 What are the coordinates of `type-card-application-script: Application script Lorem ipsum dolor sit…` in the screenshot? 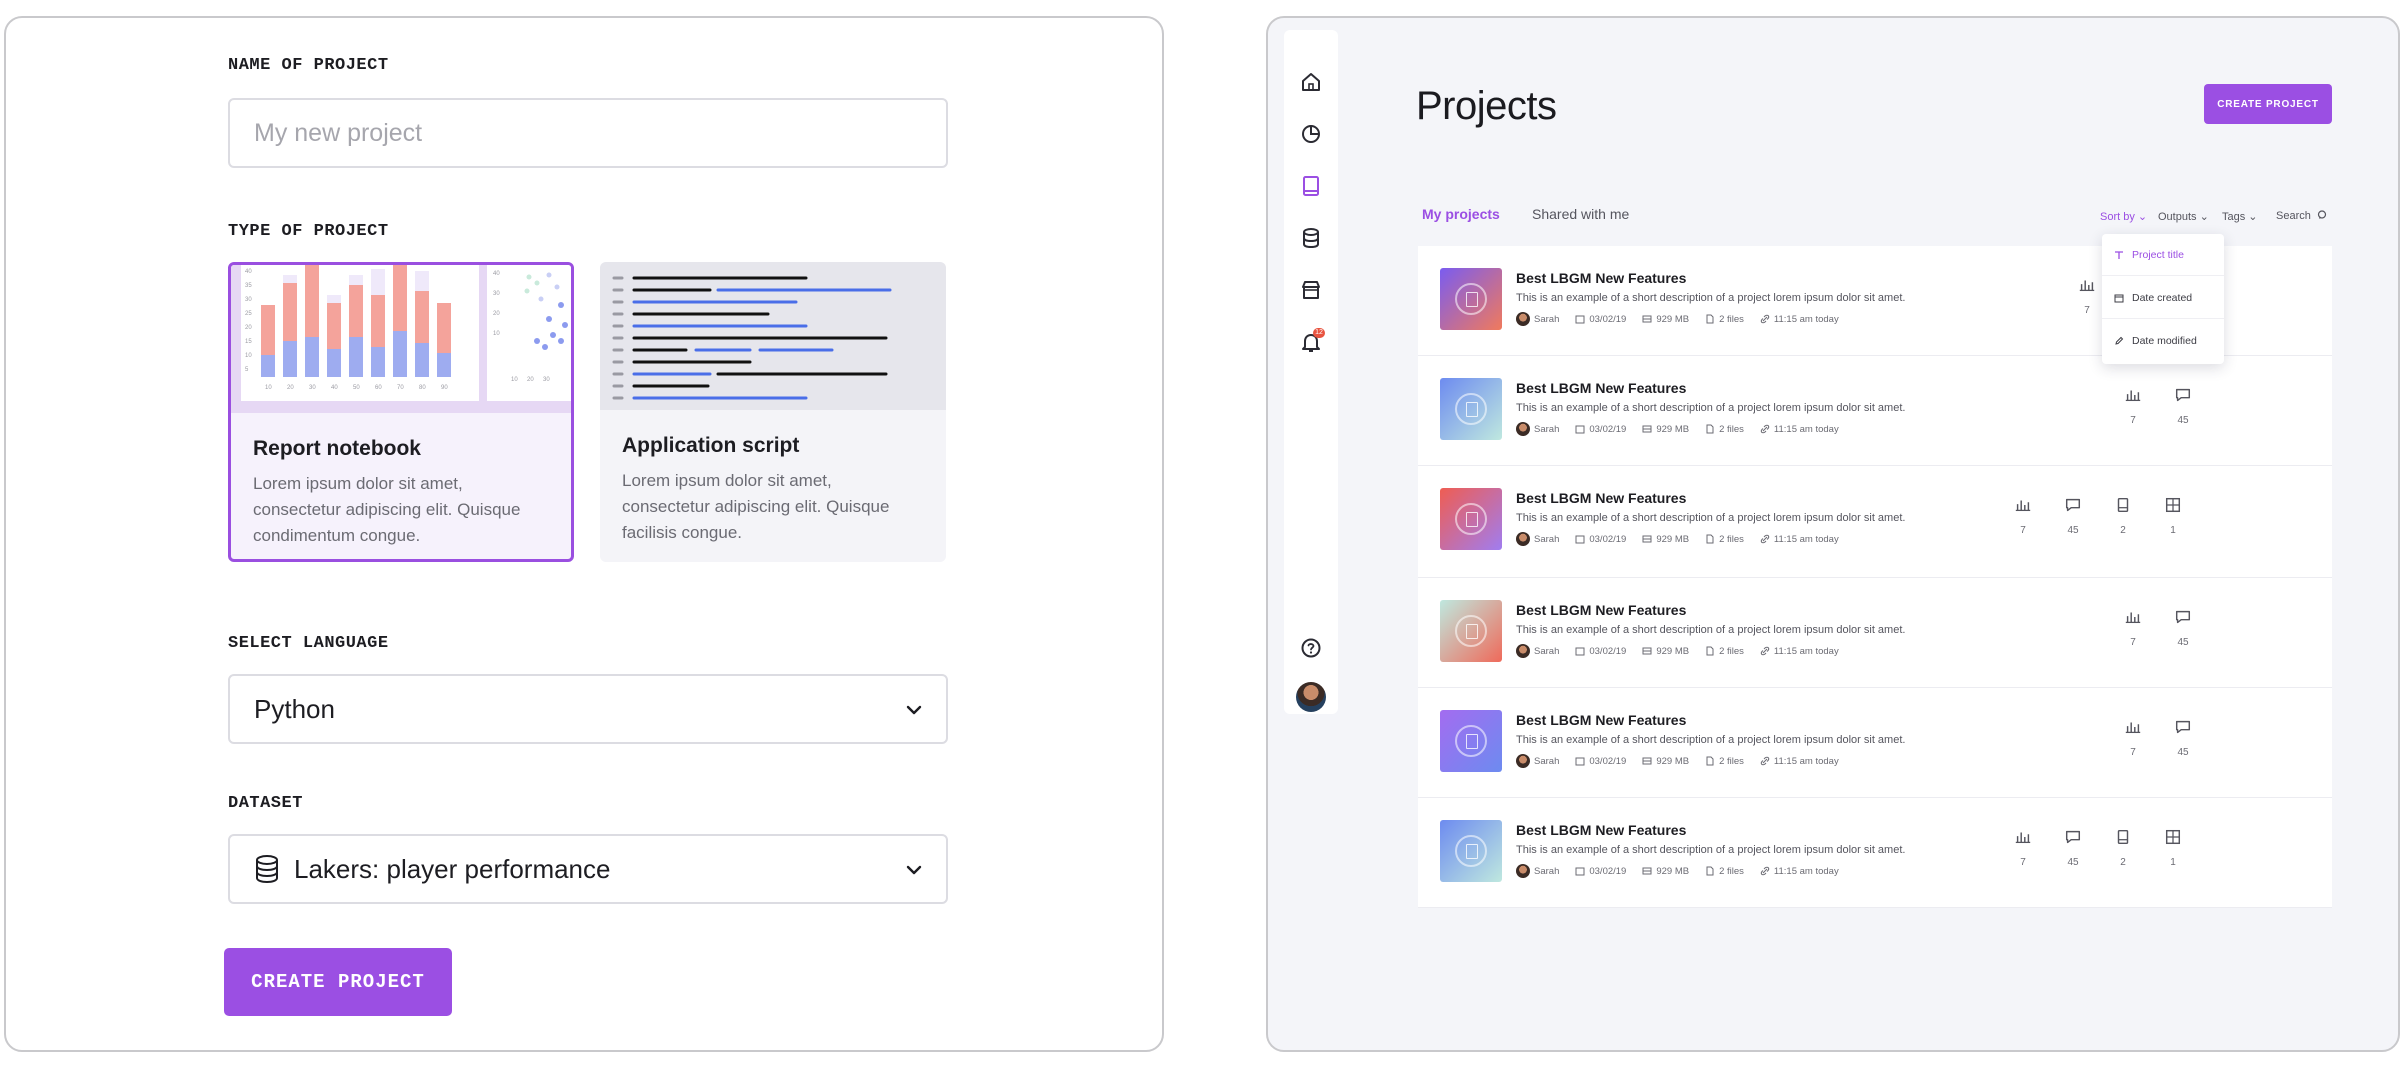 It's located at (773, 412).